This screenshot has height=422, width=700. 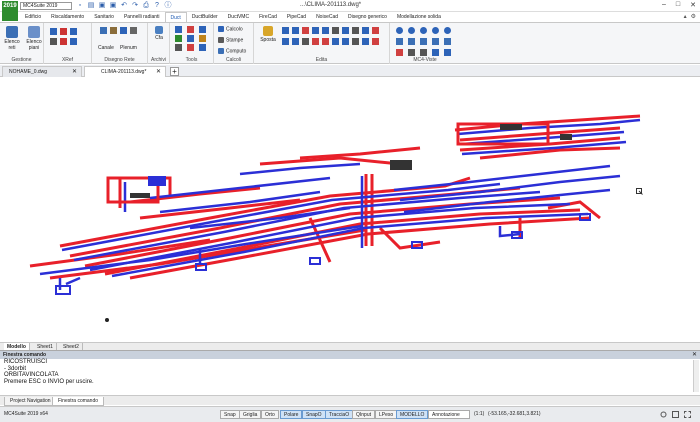 I want to click on view-left-icon, so click(x=423, y=30).